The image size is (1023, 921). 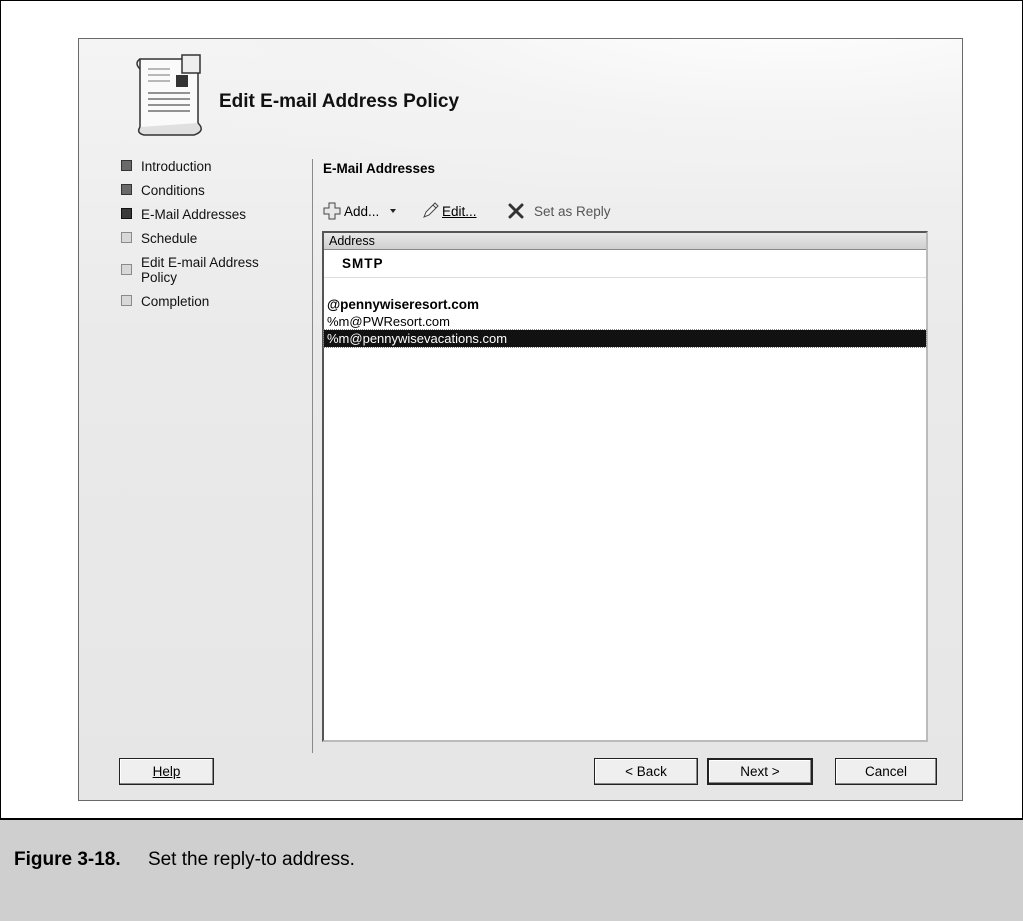 I want to click on nav-item-edit-policy: Edit E-mail Address Policy, so click(x=206, y=270).